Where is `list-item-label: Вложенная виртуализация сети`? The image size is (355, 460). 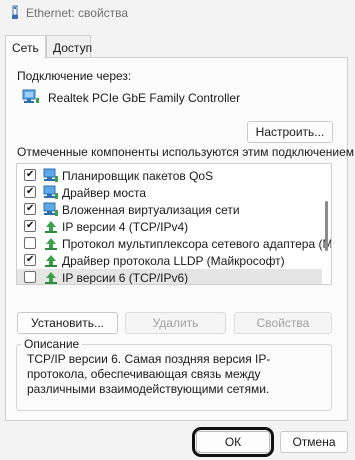 list-item-label: Вложенная виртуализация сети is located at coordinates (151, 210).